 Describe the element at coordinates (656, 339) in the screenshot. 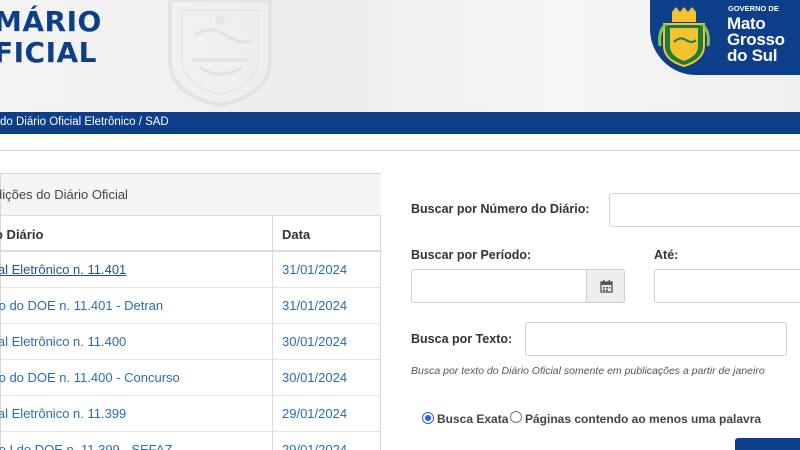

I see `texto-search-input` at that location.